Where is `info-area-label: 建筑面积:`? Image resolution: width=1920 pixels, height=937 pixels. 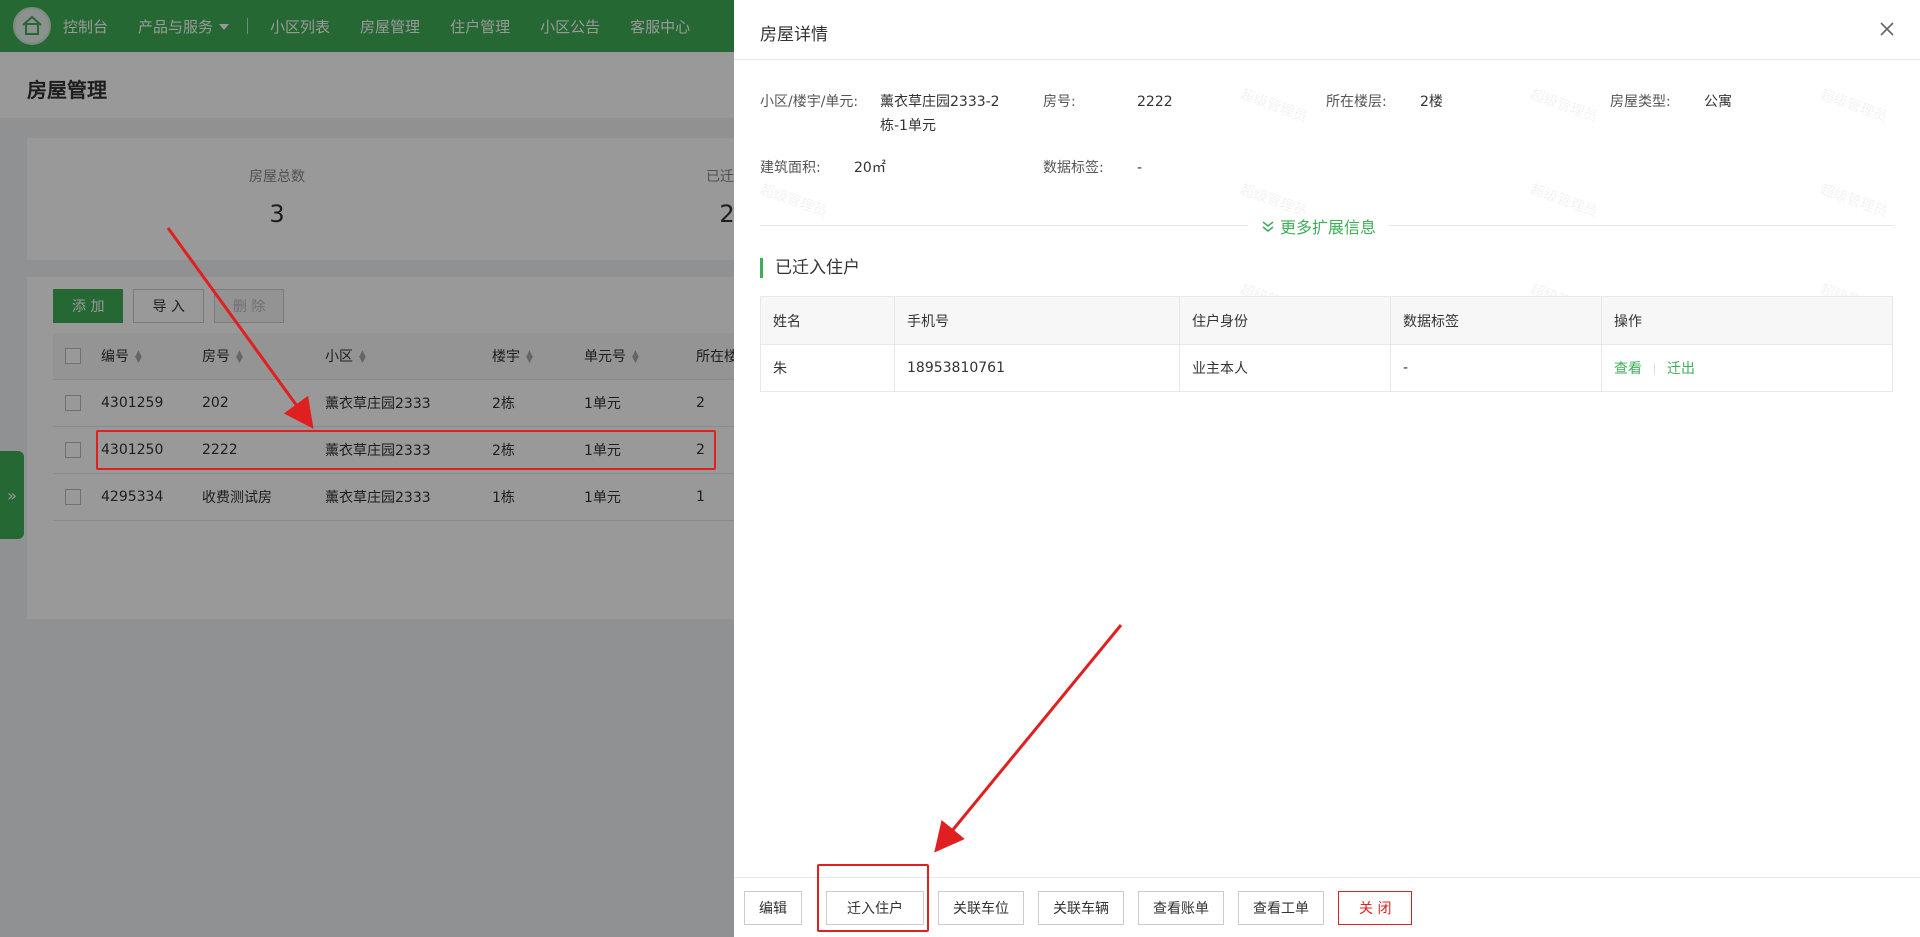 info-area-label: 建筑面积: is located at coordinates (790, 168).